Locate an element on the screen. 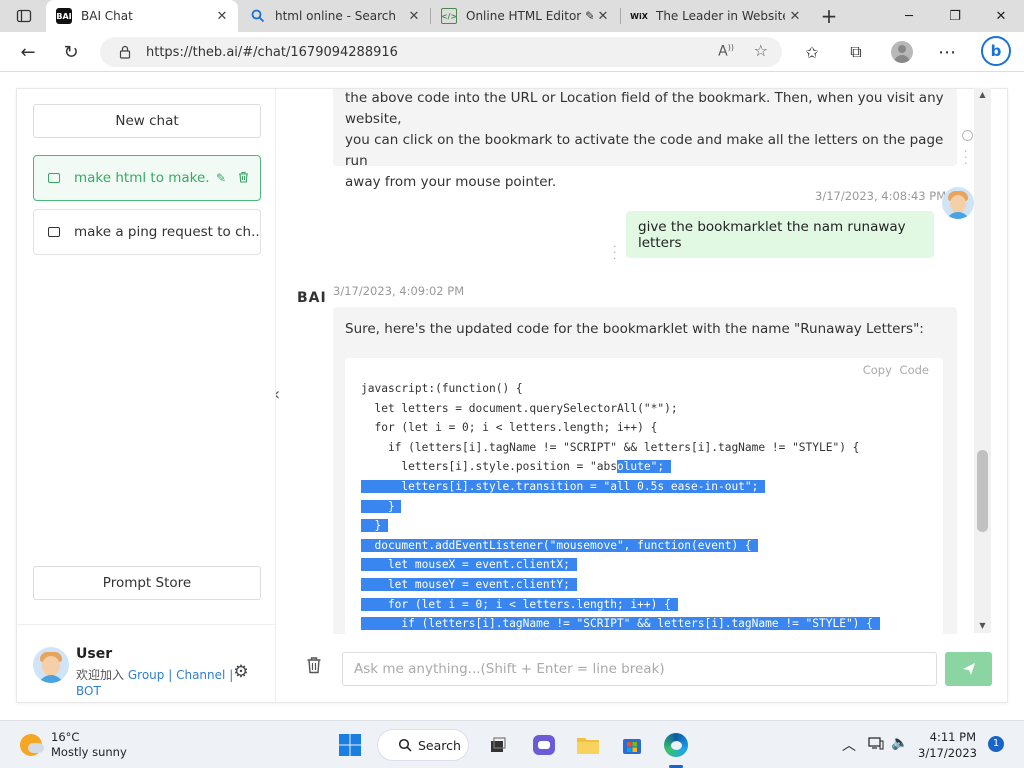  read-aloud-icon: A)) is located at coordinates (726, 51).